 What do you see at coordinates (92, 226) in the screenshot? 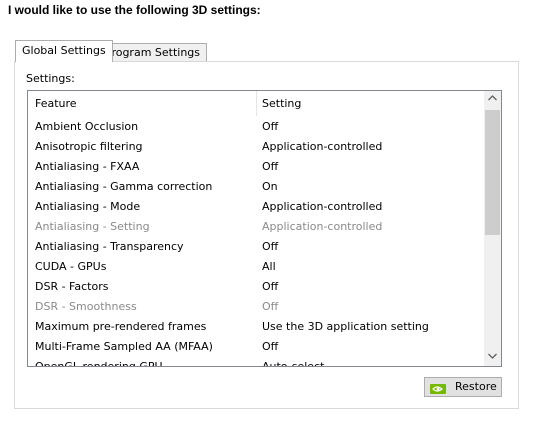
I see `row-feature: Antialiasing - Setting` at bounding box center [92, 226].